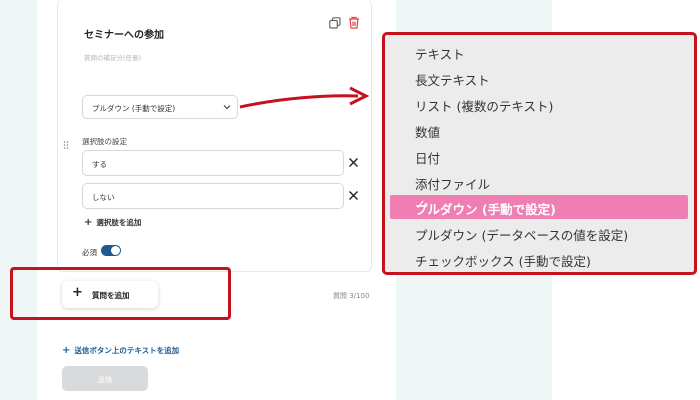 This screenshot has width=700, height=400. What do you see at coordinates (112, 57) in the screenshot?
I see `description-field: 質問の補足分(任意)` at bounding box center [112, 57].